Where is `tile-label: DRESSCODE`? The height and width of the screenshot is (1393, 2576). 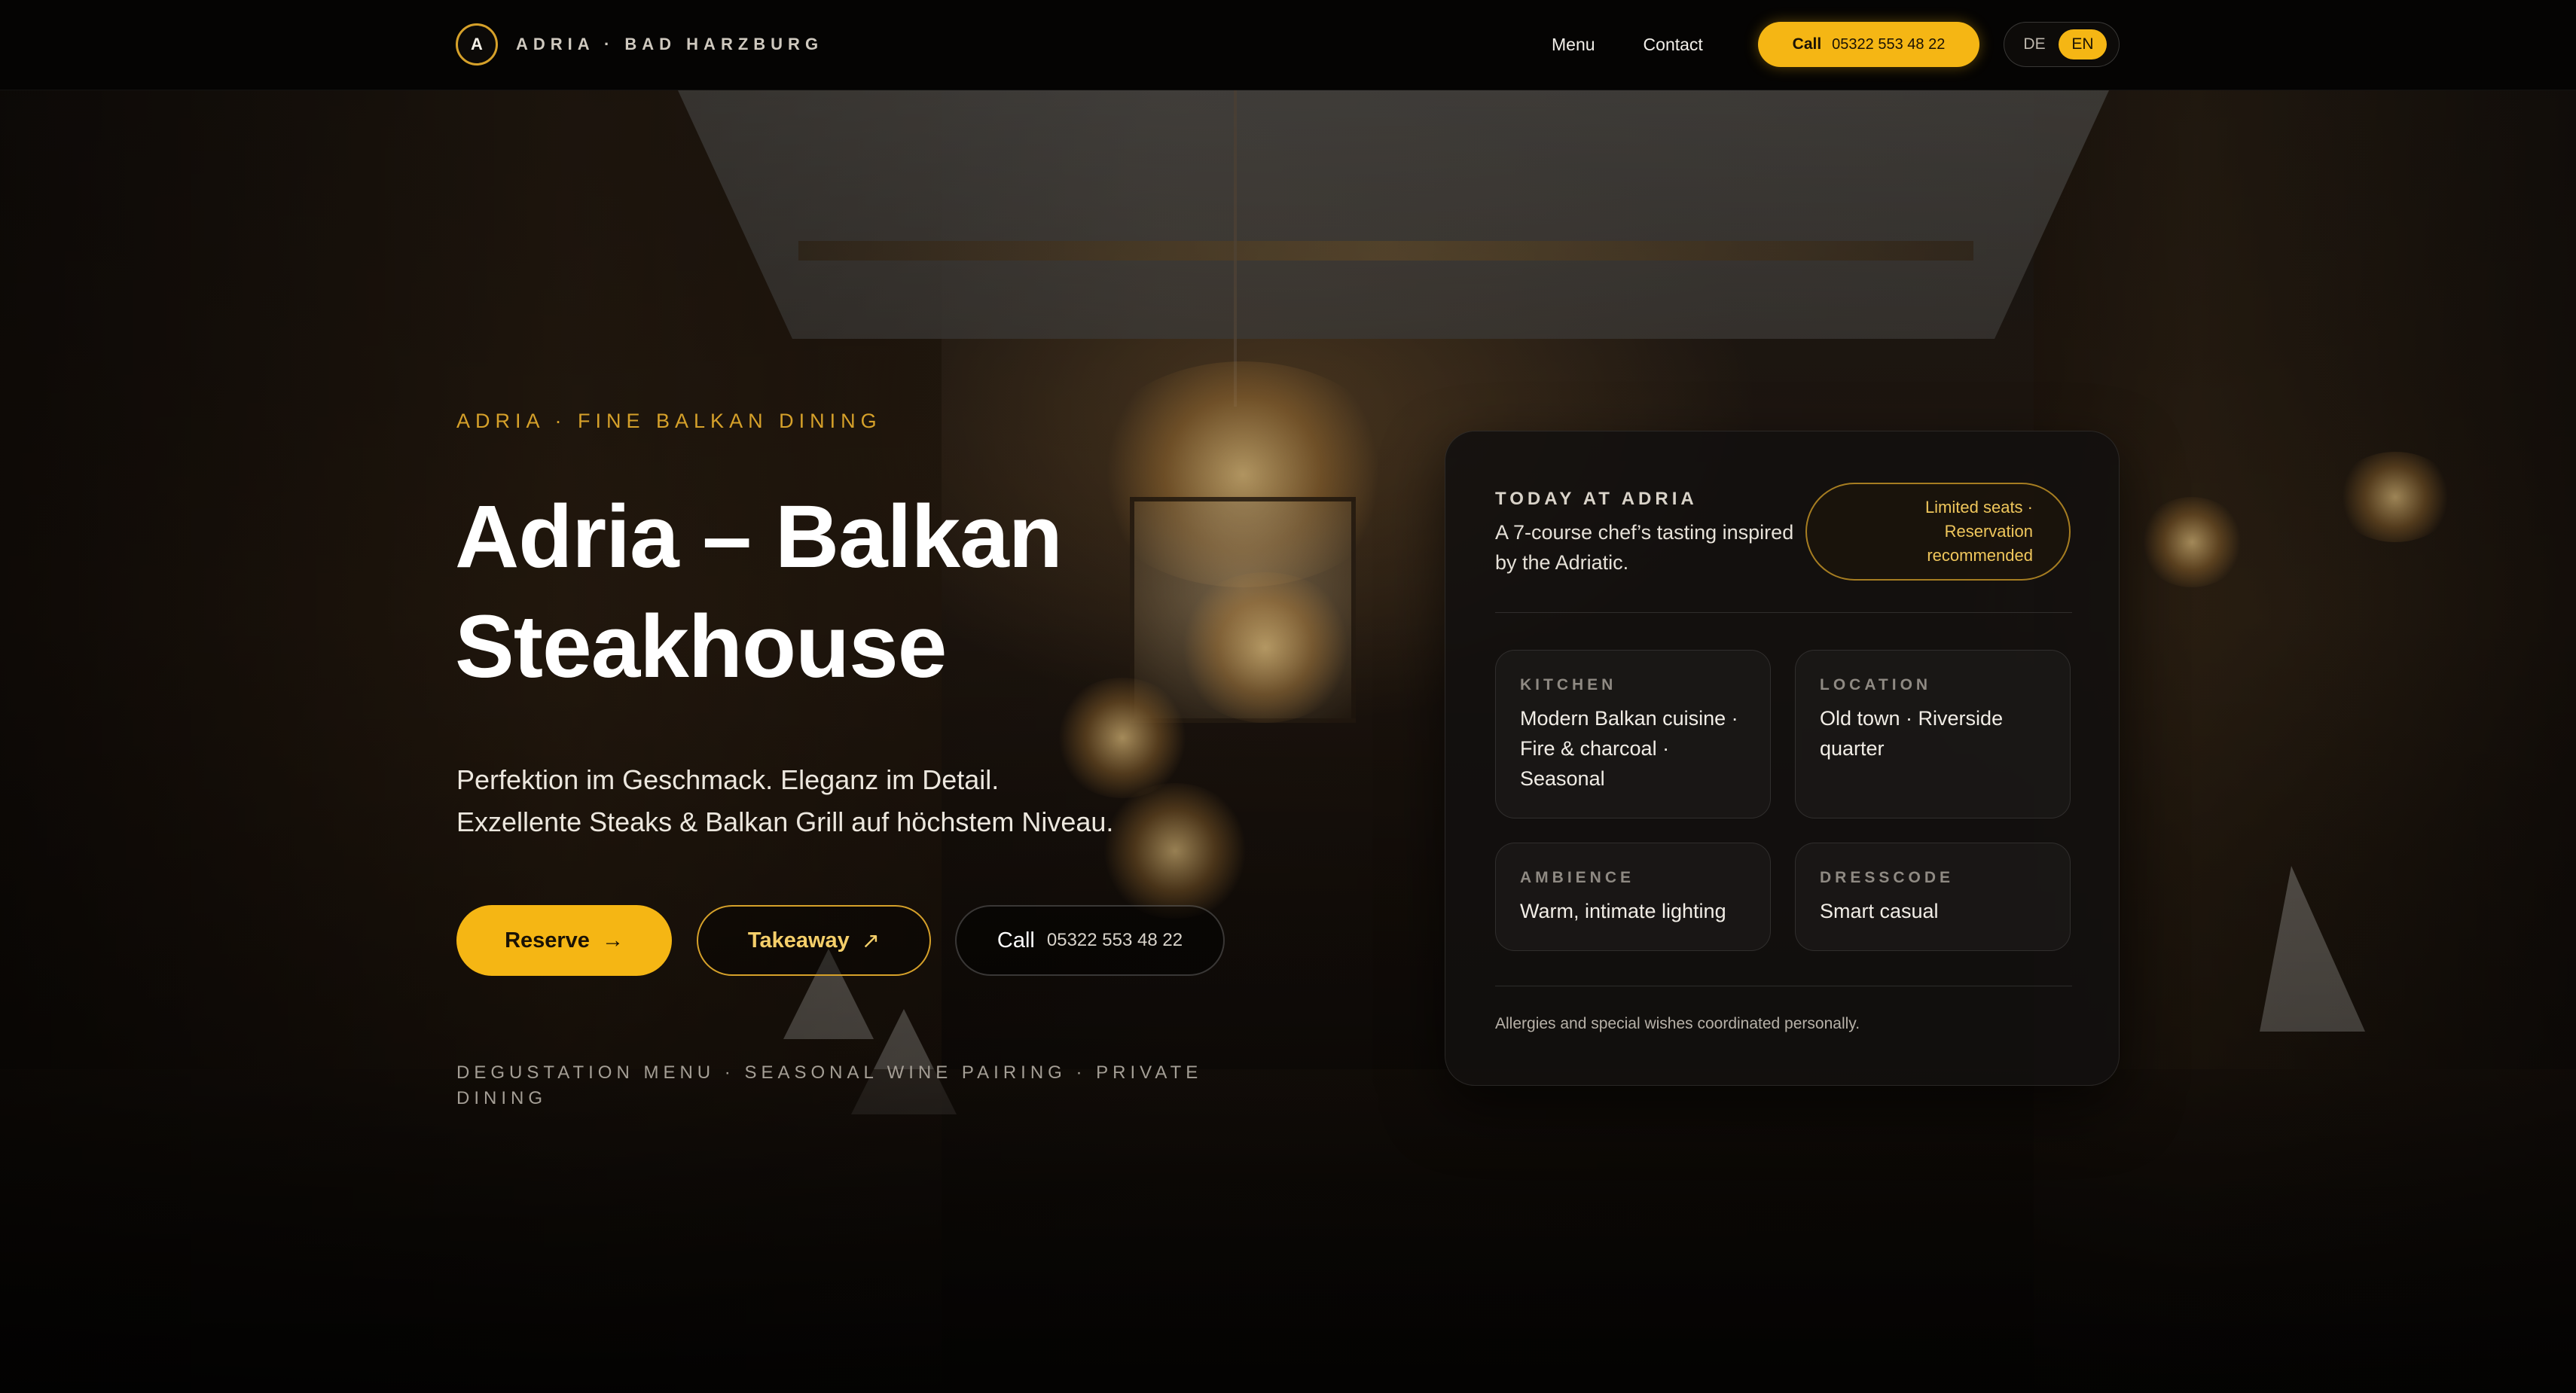 tile-label: DRESSCODE is located at coordinates (1888, 877).